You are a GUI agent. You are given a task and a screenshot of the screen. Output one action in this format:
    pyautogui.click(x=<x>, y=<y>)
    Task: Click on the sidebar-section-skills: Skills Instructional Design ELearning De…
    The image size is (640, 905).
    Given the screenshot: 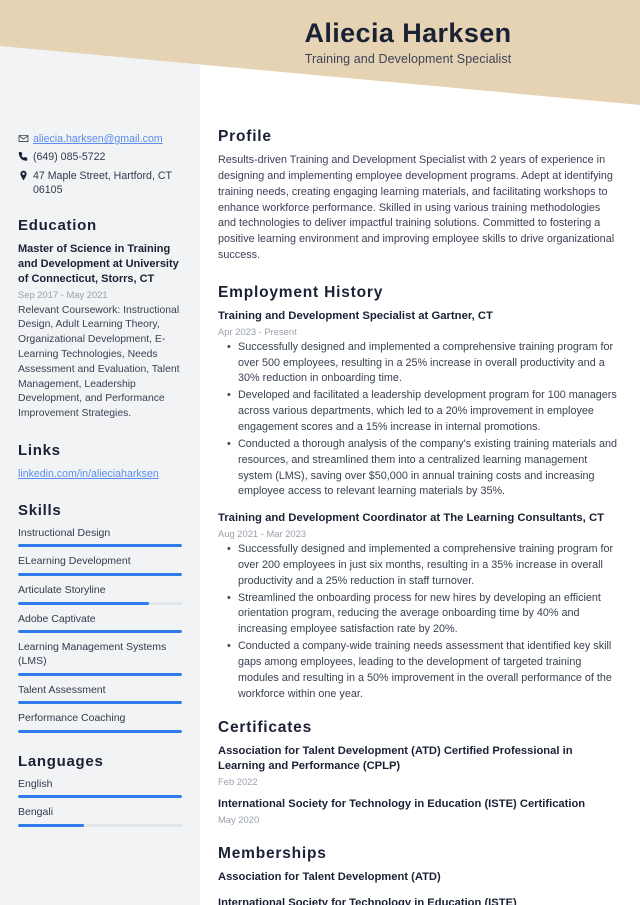 What is the action you would take?
    pyautogui.click(x=100, y=617)
    